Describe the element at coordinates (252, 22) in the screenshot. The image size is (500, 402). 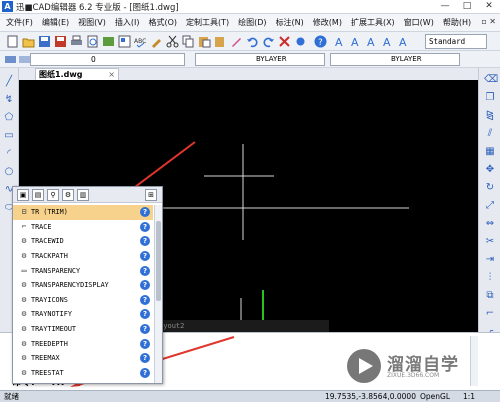
I see `menu-draw: 绘图(D)` at that location.